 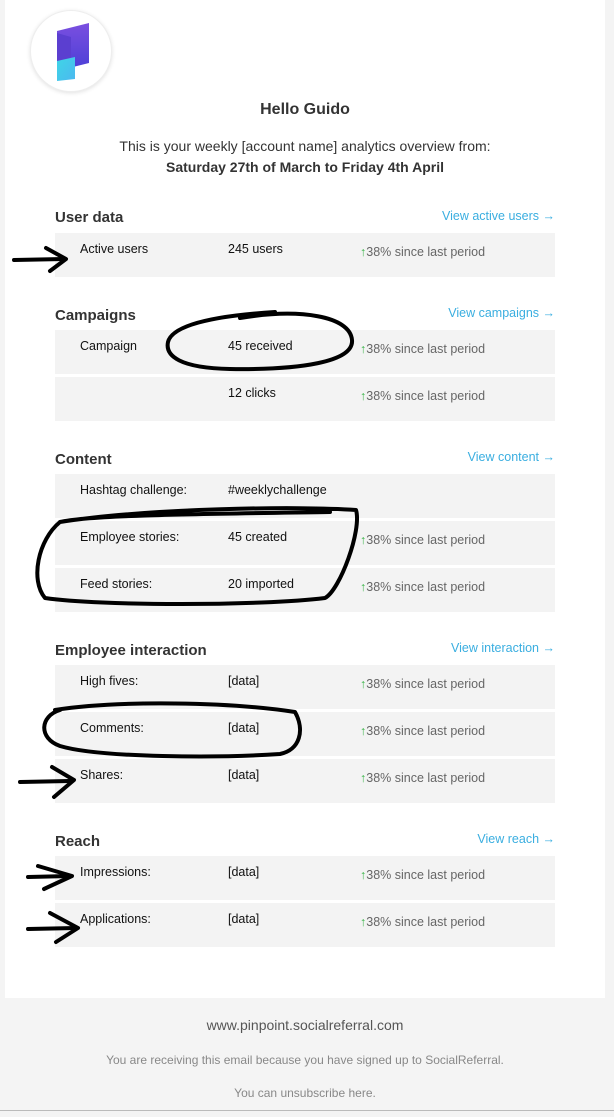 I want to click on section-title-user-data: User data, so click(x=89, y=217).